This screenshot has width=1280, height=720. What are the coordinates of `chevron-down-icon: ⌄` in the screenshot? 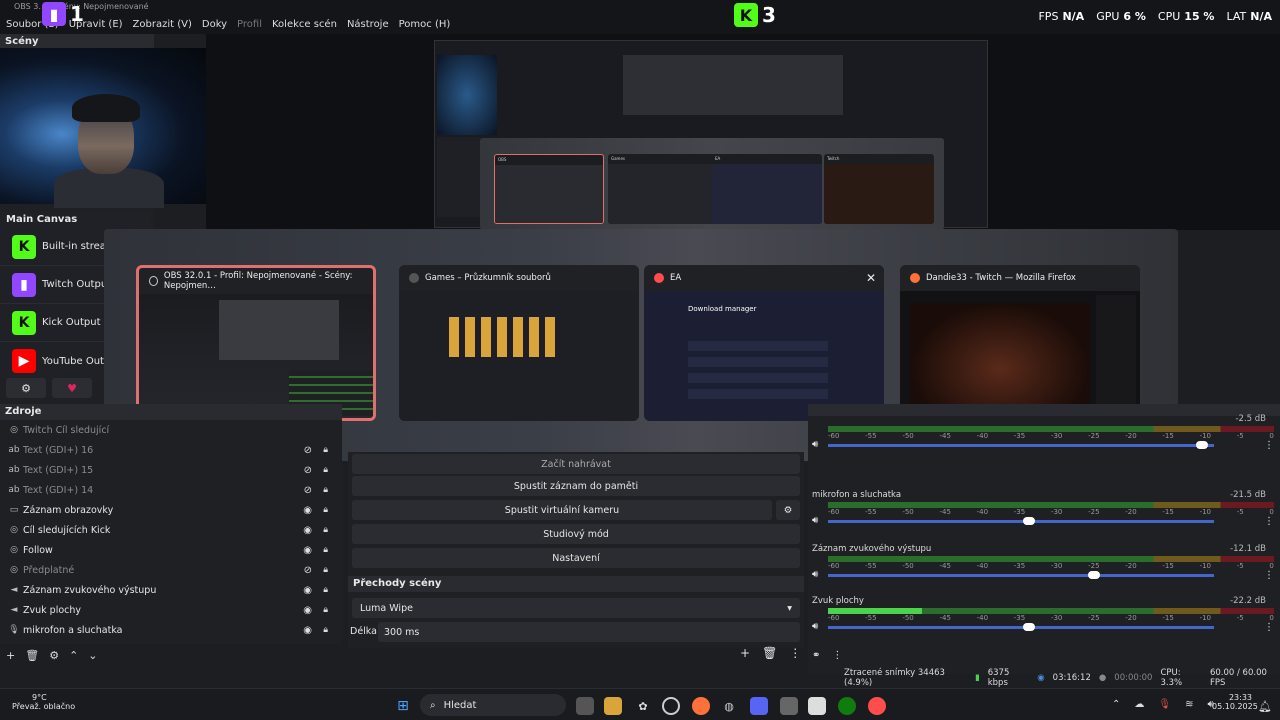 It's located at (92, 655).